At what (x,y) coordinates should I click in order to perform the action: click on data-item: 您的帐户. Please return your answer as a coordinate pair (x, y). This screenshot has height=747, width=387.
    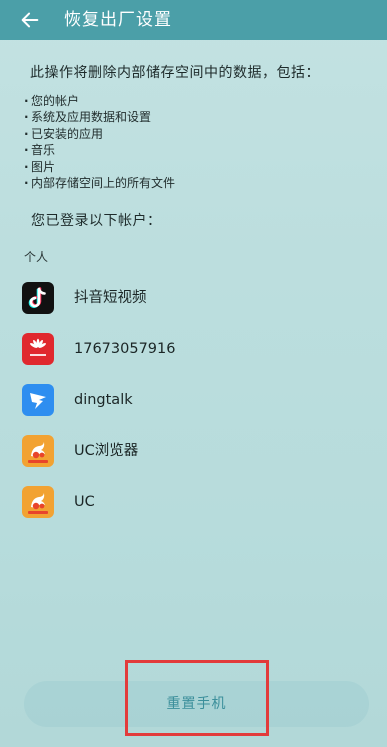
    Looking at the image, I should click on (99, 101).